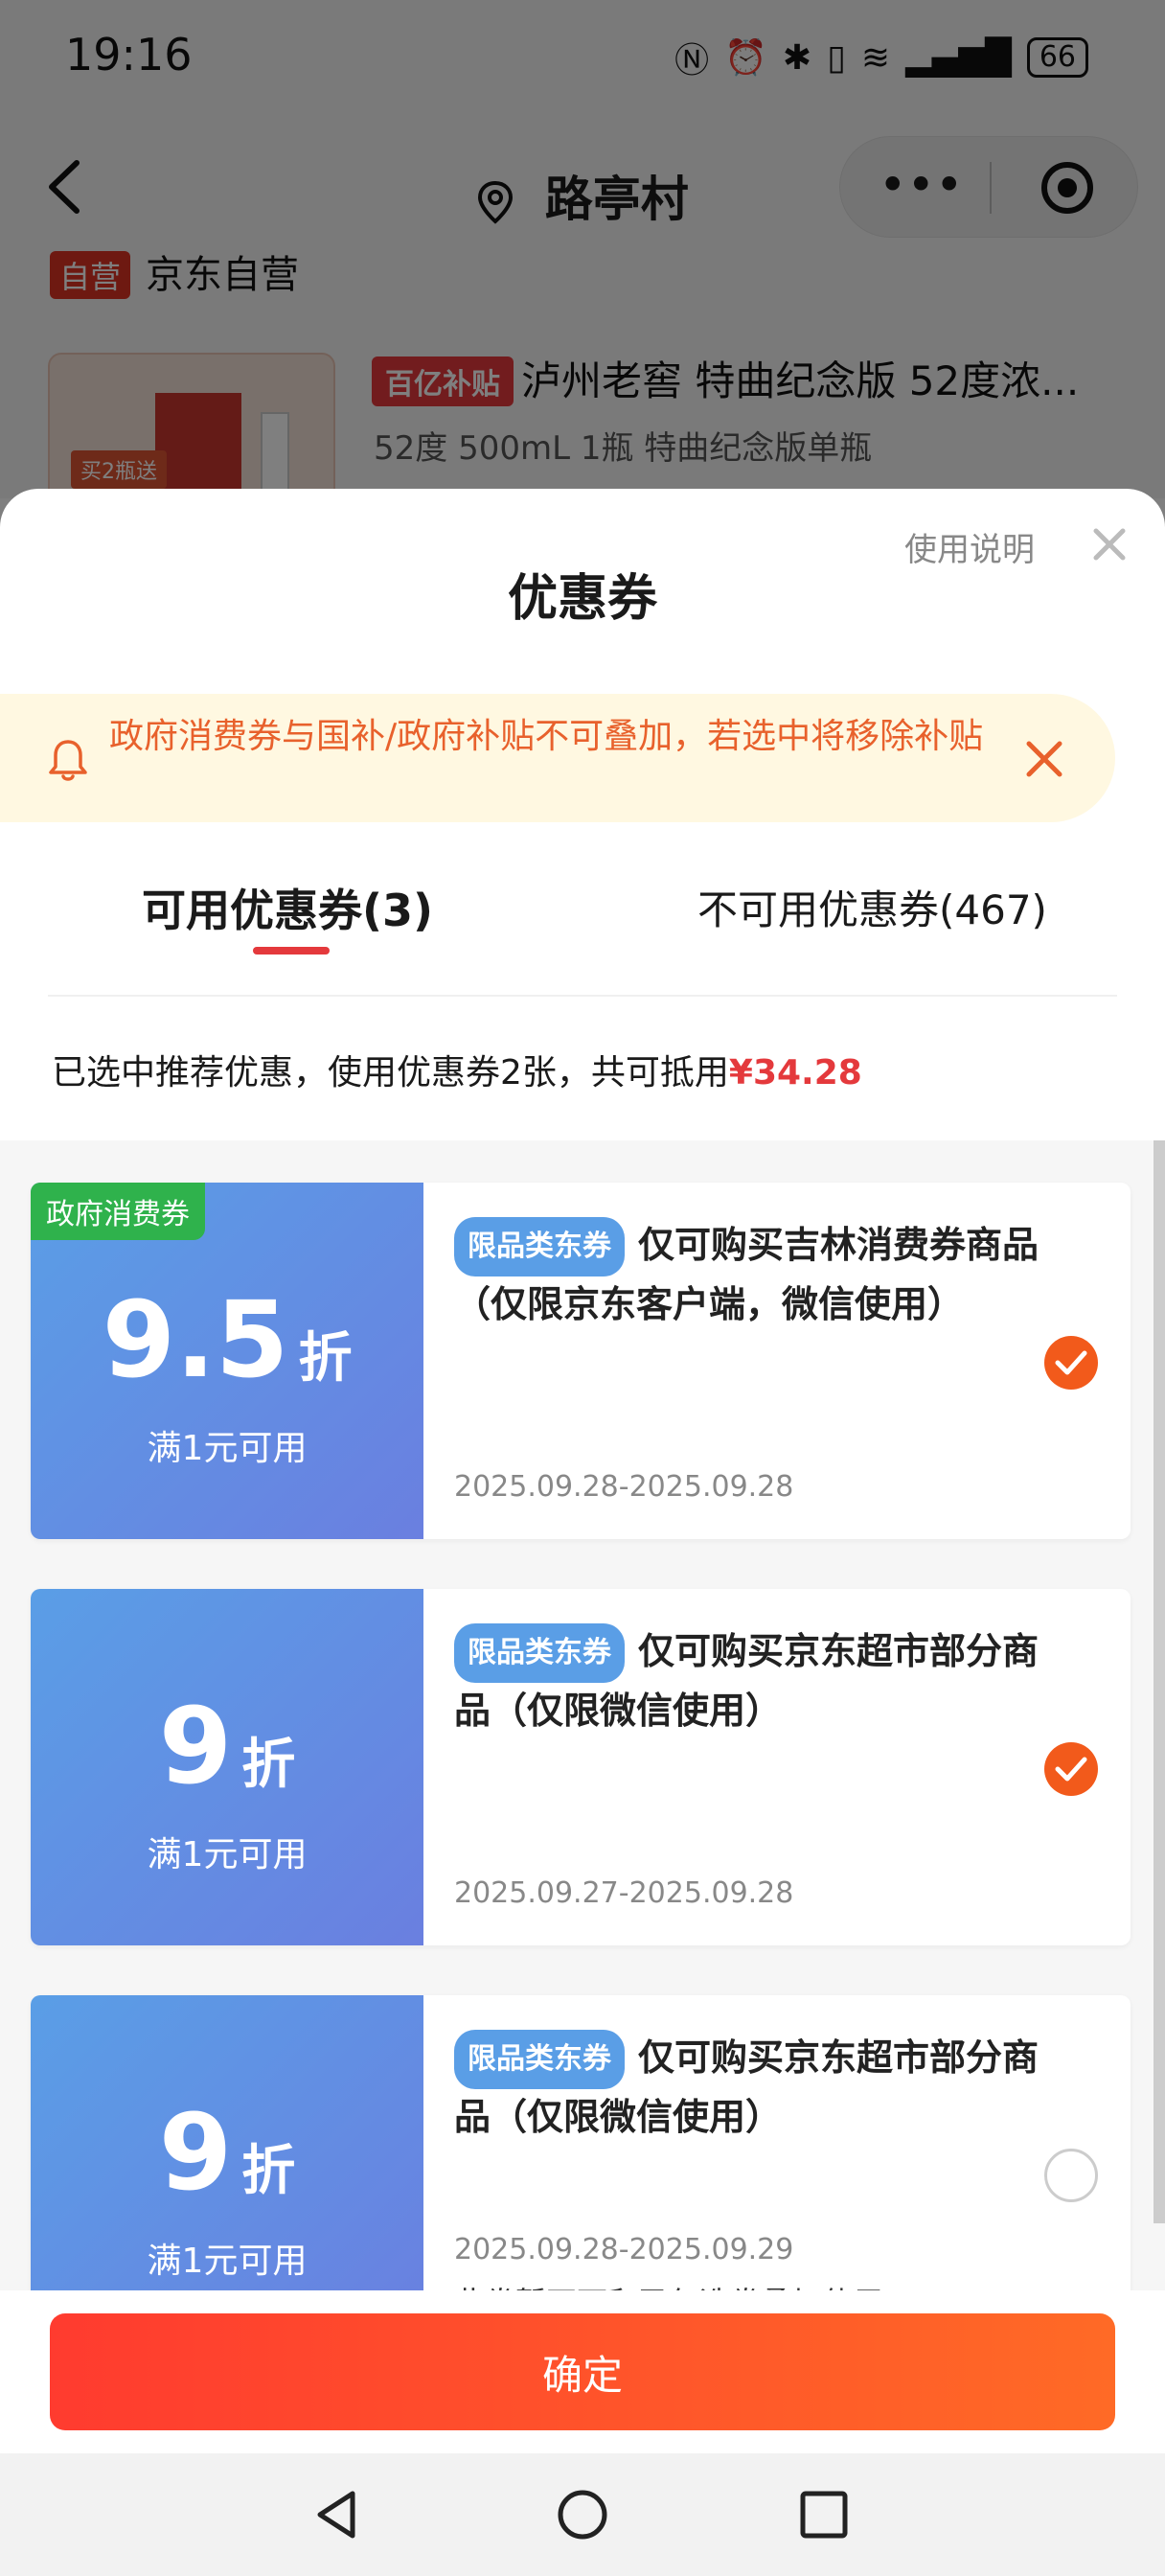  Describe the element at coordinates (339, 2514) in the screenshot. I see `system-back-icon` at that location.